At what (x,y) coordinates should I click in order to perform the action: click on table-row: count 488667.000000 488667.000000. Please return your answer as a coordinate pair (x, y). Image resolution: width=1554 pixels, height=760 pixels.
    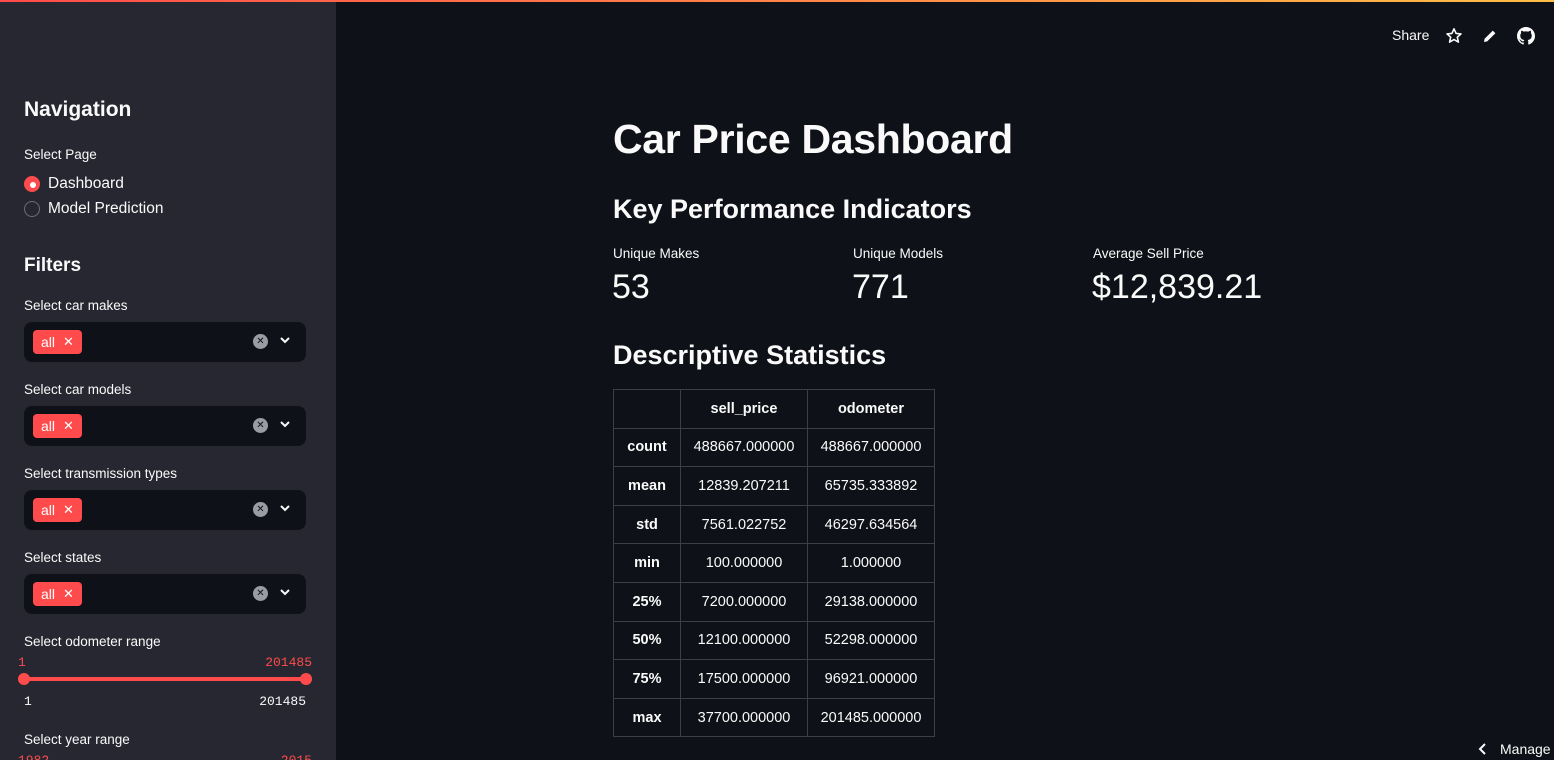
    Looking at the image, I should click on (774, 447).